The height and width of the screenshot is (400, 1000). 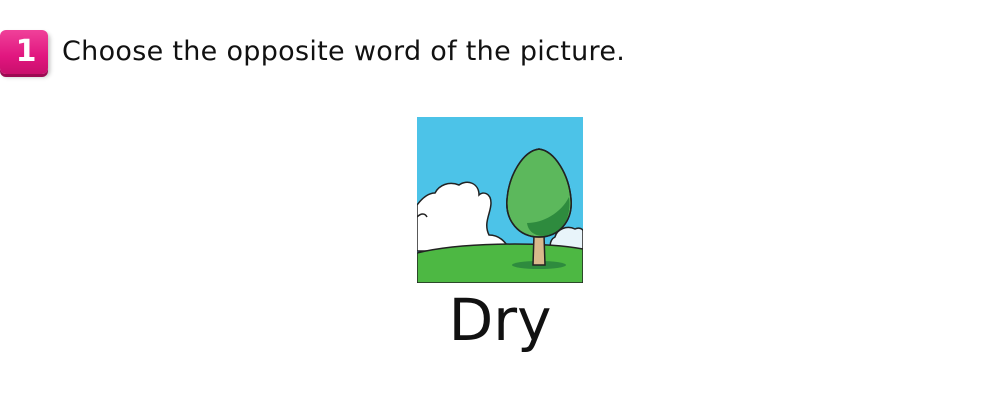 I want to click on picture-card, so click(x=500, y=200).